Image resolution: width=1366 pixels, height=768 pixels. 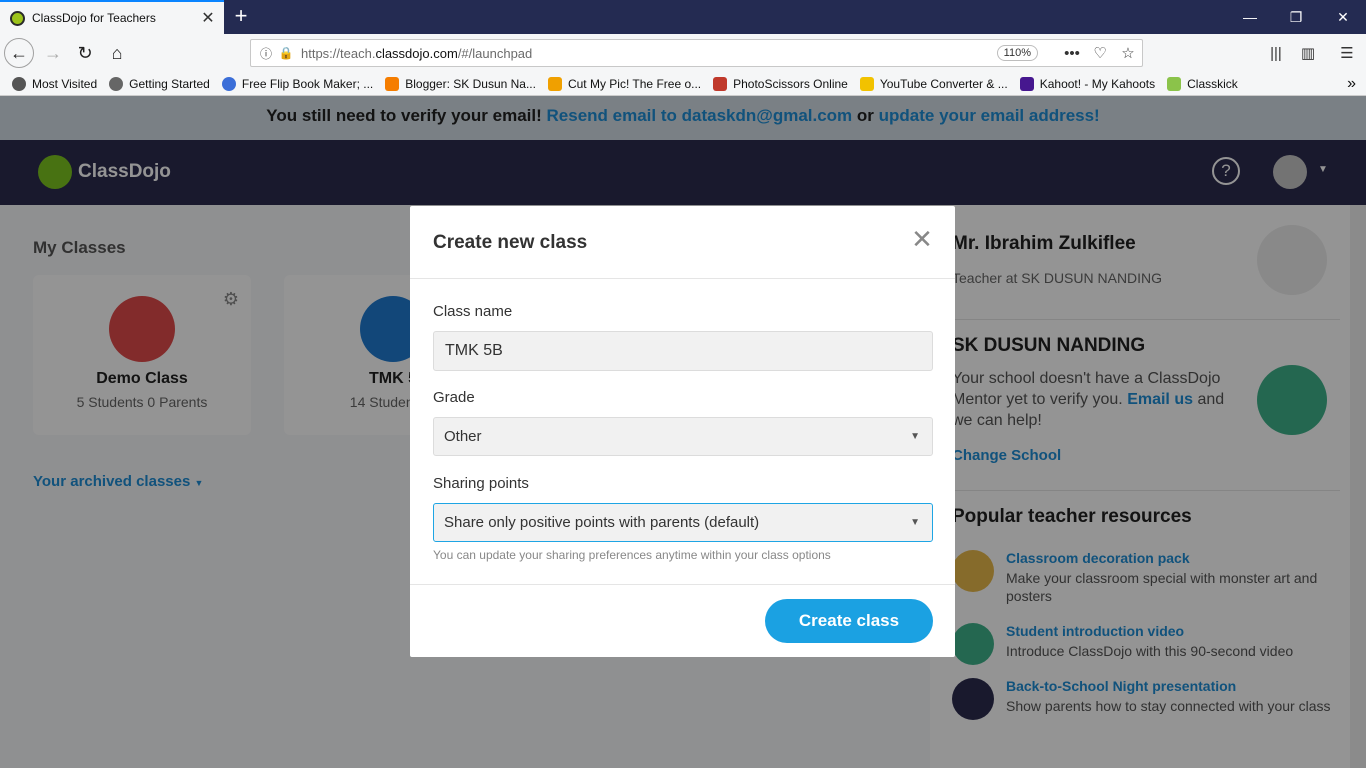 What do you see at coordinates (208, 18) in the screenshot?
I see `tab-close-icon: ✕` at bounding box center [208, 18].